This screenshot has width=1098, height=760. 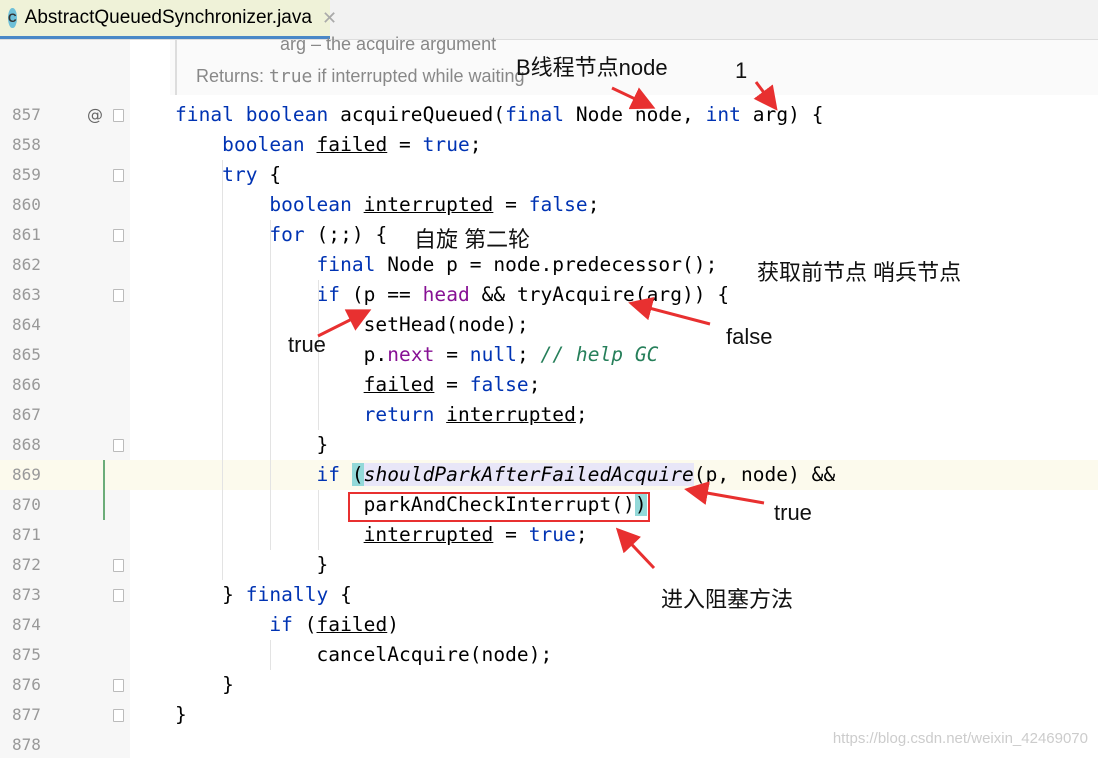 What do you see at coordinates (729, 114) in the screenshot?
I see `code-token: int` at bounding box center [729, 114].